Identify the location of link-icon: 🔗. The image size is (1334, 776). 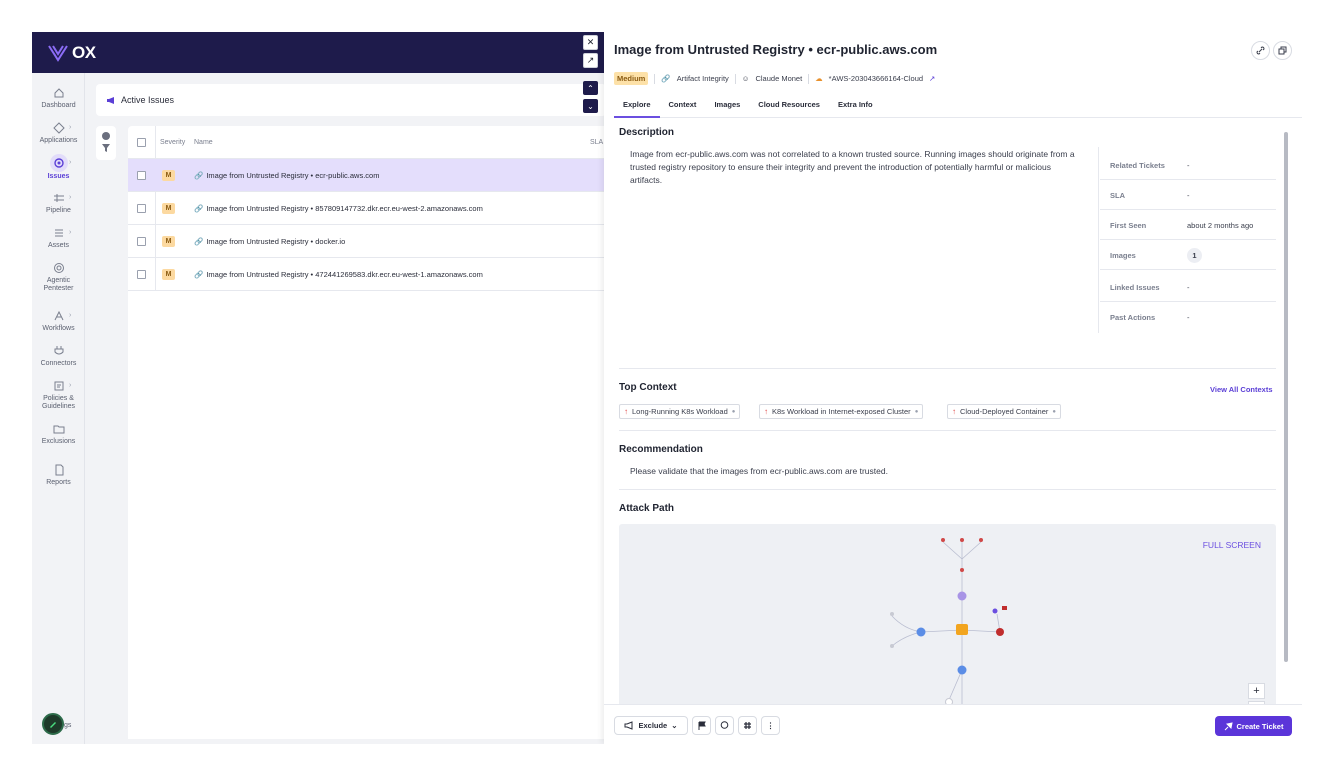
(199, 274).